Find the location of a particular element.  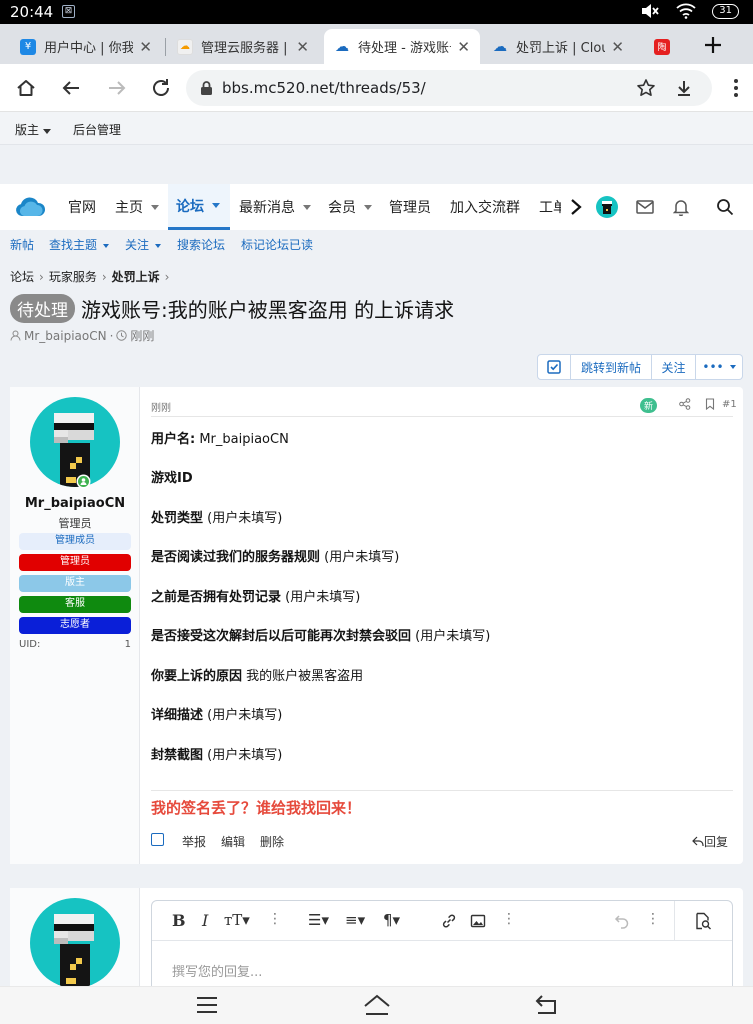

align-icon: ≡▾ is located at coordinates (355, 920).